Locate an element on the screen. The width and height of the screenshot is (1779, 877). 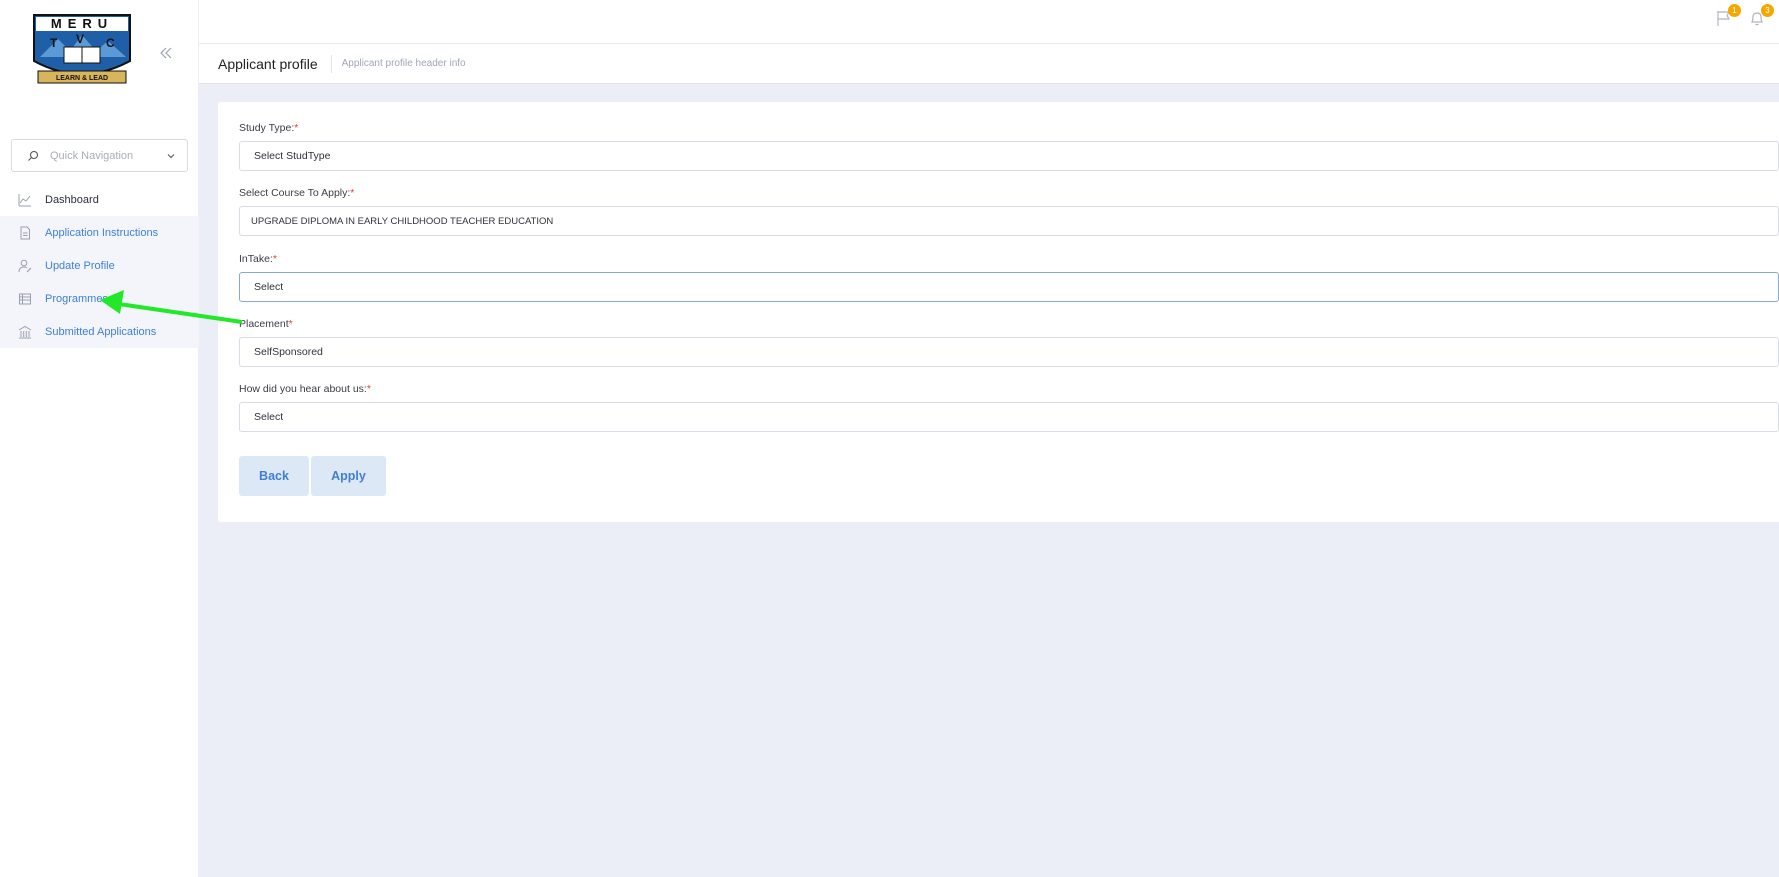
flag-notification-button: 1 is located at coordinates (1728, 15).